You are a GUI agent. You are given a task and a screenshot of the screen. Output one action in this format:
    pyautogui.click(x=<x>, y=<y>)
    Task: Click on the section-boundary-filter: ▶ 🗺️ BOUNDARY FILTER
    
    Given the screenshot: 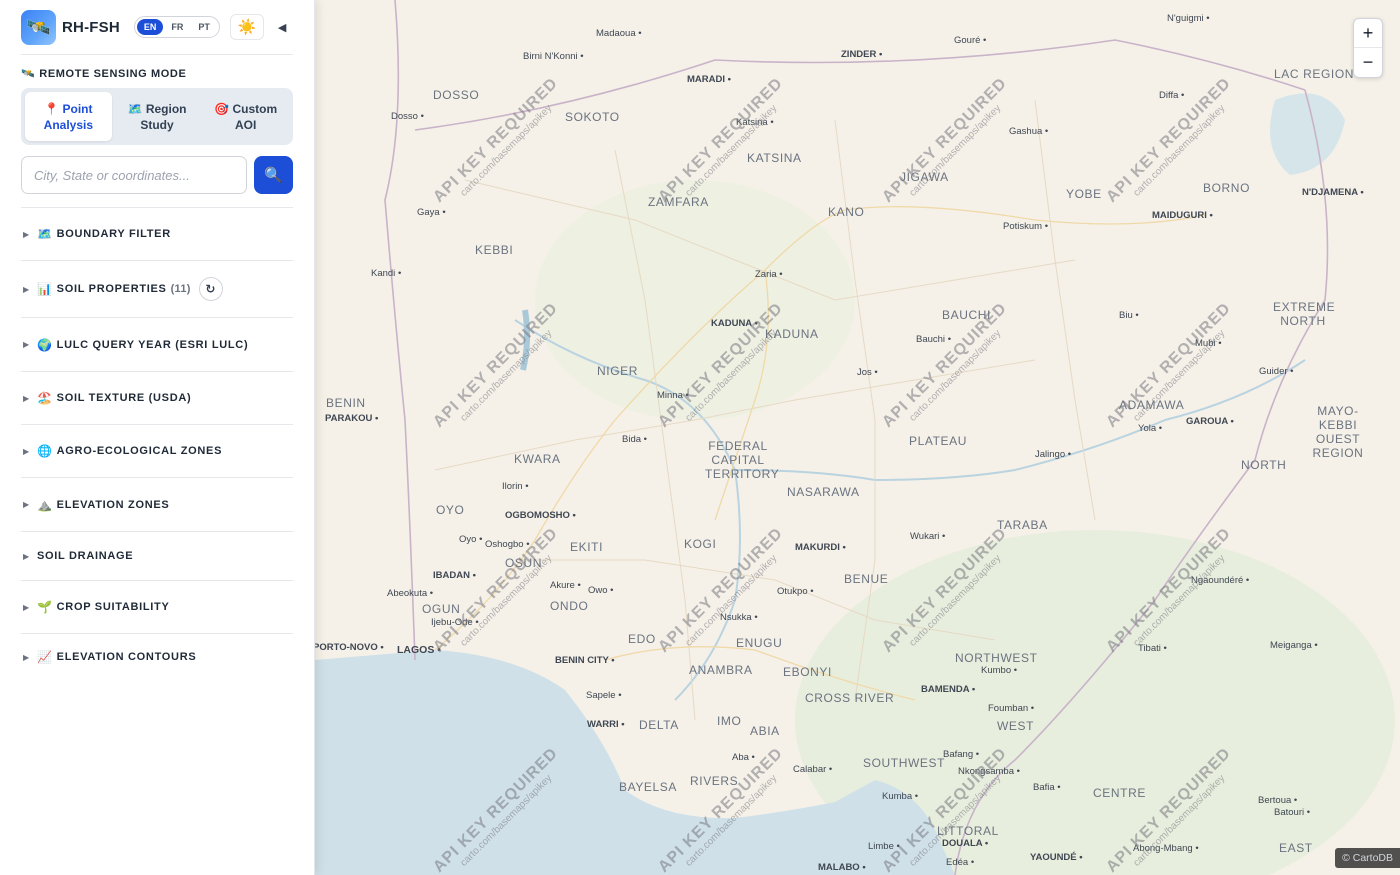 What is the action you would take?
    pyautogui.click(x=157, y=234)
    